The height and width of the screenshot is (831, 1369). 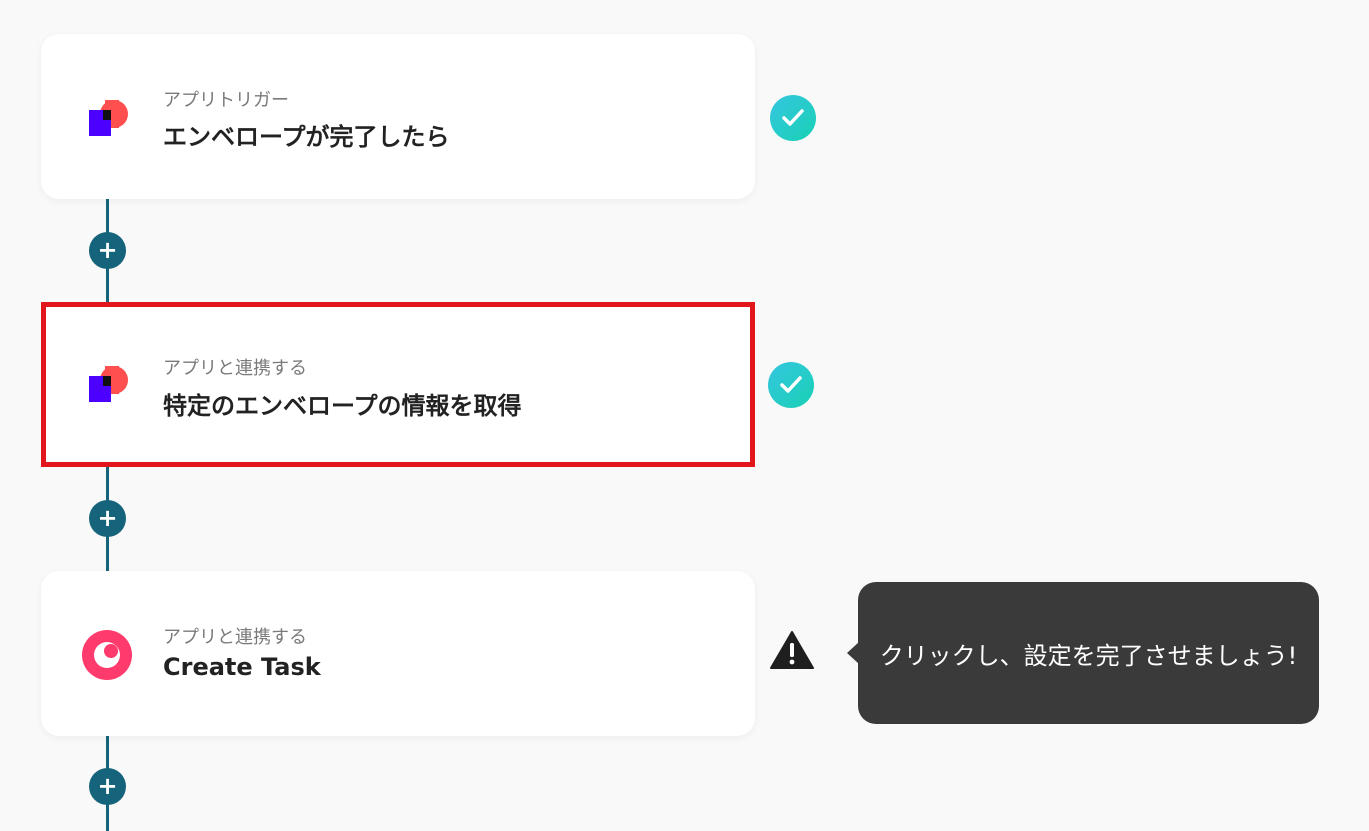 What do you see at coordinates (306, 137) in the screenshot?
I see `step-title: エンベロープが完了したら` at bounding box center [306, 137].